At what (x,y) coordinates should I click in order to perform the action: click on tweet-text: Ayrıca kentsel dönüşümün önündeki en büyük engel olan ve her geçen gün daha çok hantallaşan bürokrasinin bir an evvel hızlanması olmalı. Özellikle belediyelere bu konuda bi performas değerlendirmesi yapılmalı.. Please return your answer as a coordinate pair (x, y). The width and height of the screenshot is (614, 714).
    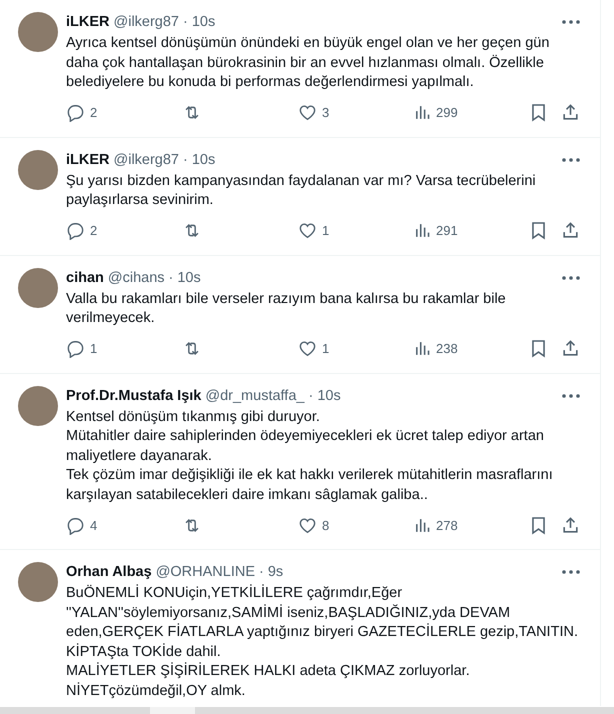
    Looking at the image, I should click on (308, 63).